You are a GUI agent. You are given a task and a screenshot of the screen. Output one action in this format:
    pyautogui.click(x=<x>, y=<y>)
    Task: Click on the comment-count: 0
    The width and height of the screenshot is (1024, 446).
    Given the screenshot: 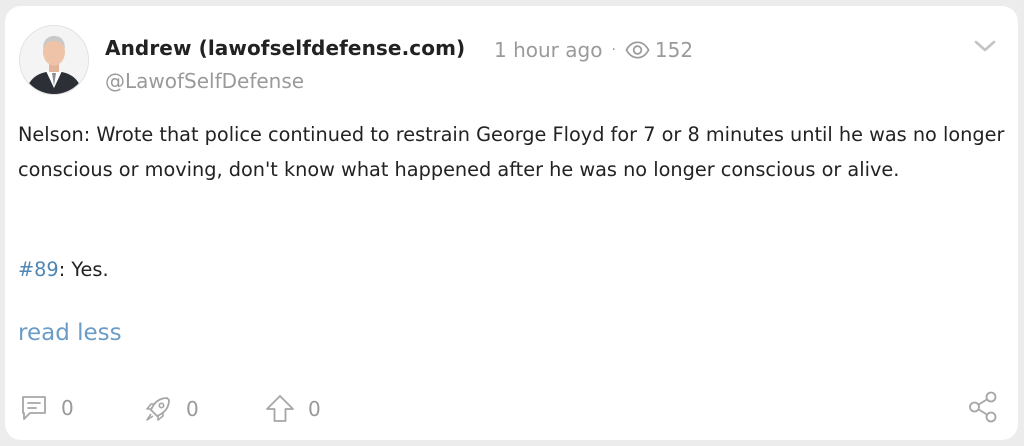 What is the action you would take?
    pyautogui.click(x=67, y=408)
    